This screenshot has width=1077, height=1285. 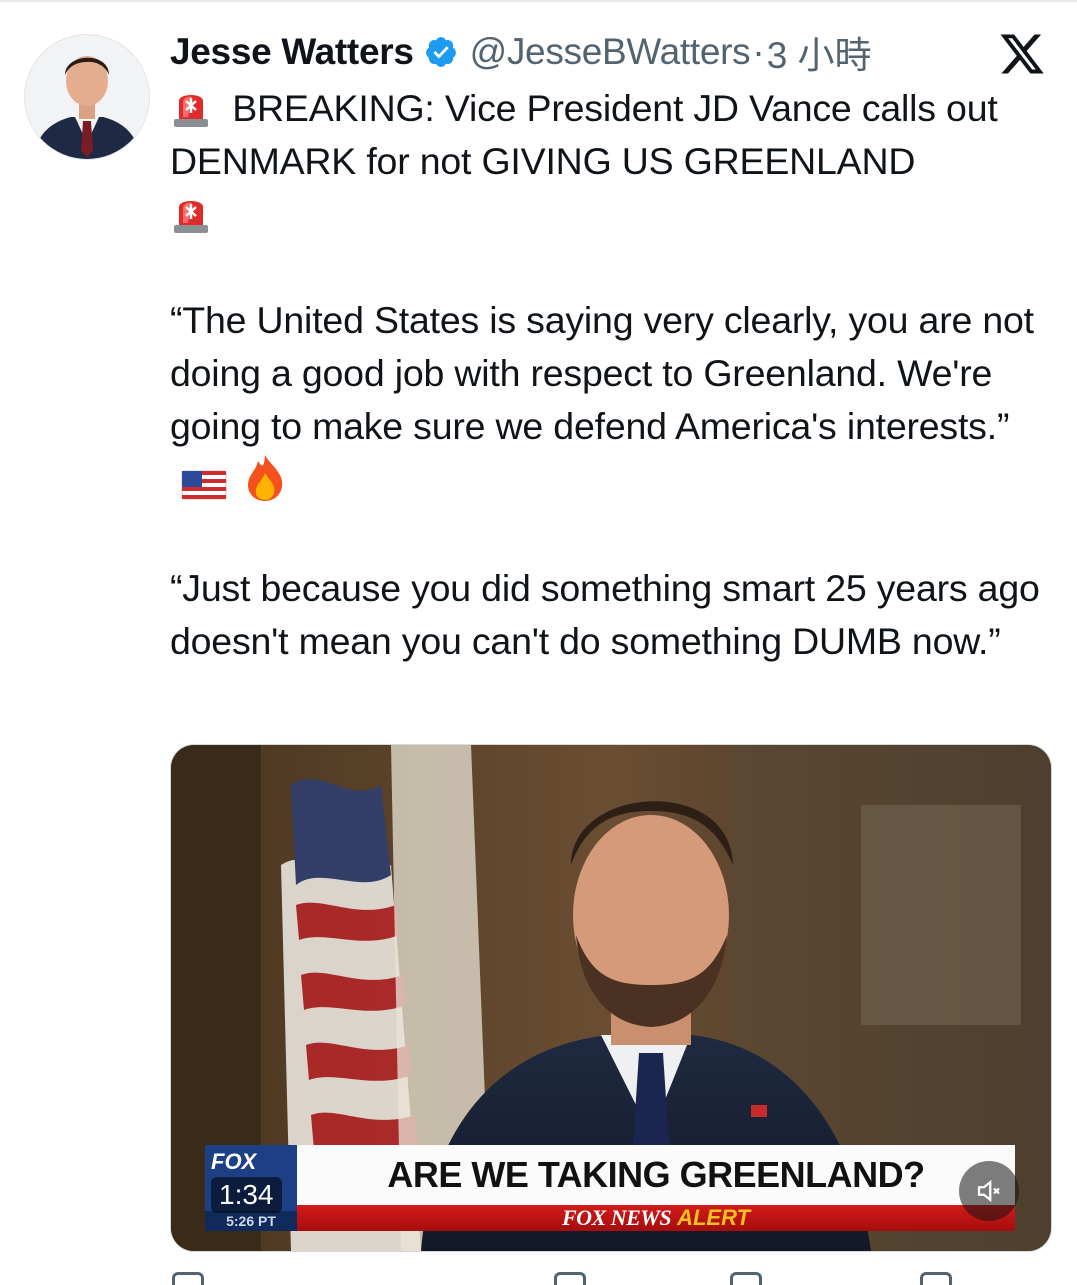 What do you see at coordinates (746, 1278) in the screenshot?
I see `like-icon` at bounding box center [746, 1278].